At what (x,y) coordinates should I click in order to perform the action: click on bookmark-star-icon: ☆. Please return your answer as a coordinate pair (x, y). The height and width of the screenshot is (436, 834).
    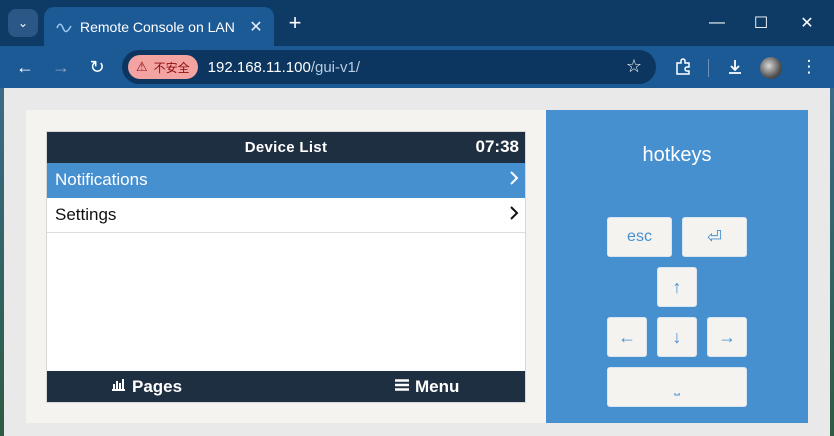
    Looking at the image, I should click on (634, 66).